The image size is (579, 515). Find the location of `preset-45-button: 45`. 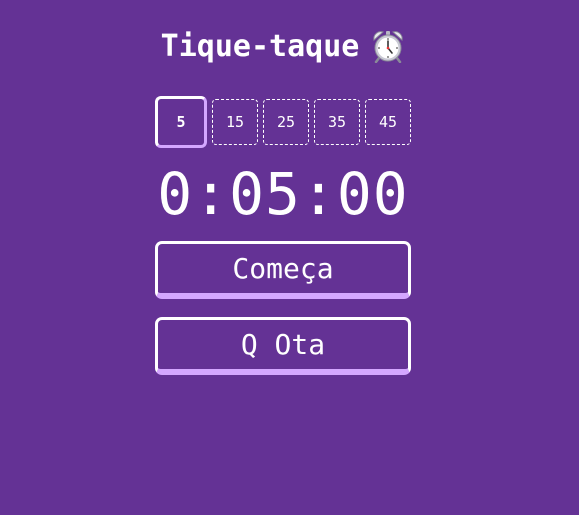

preset-45-button: 45 is located at coordinates (388, 122).